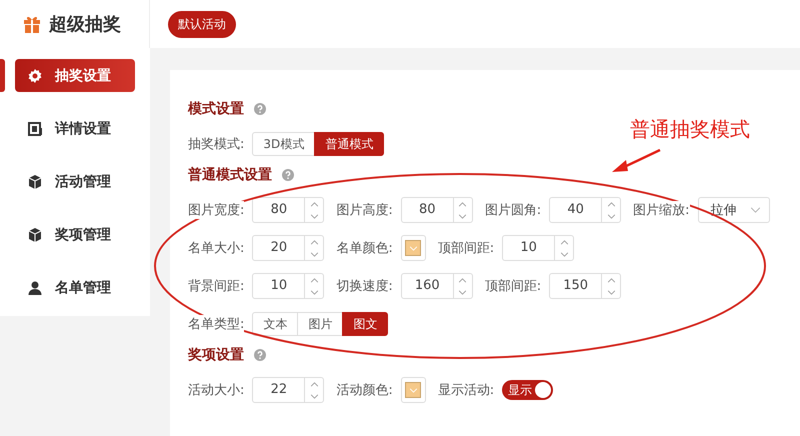 The image size is (800, 436). I want to click on selection-indicator, so click(2, 75).